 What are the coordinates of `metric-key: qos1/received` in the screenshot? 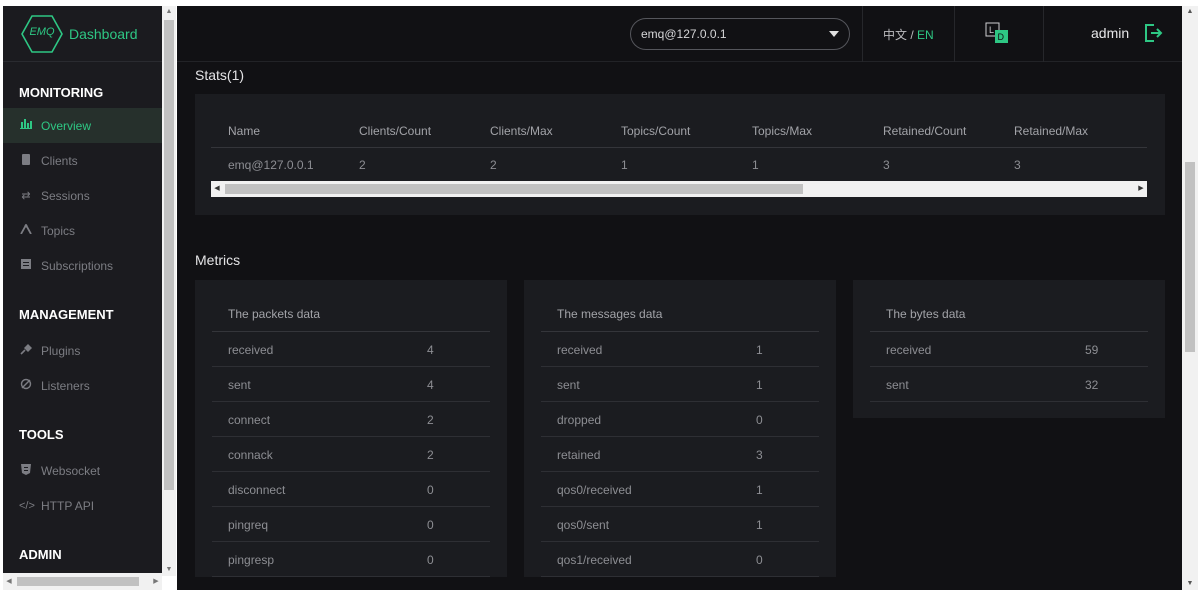 It's located at (594, 560).